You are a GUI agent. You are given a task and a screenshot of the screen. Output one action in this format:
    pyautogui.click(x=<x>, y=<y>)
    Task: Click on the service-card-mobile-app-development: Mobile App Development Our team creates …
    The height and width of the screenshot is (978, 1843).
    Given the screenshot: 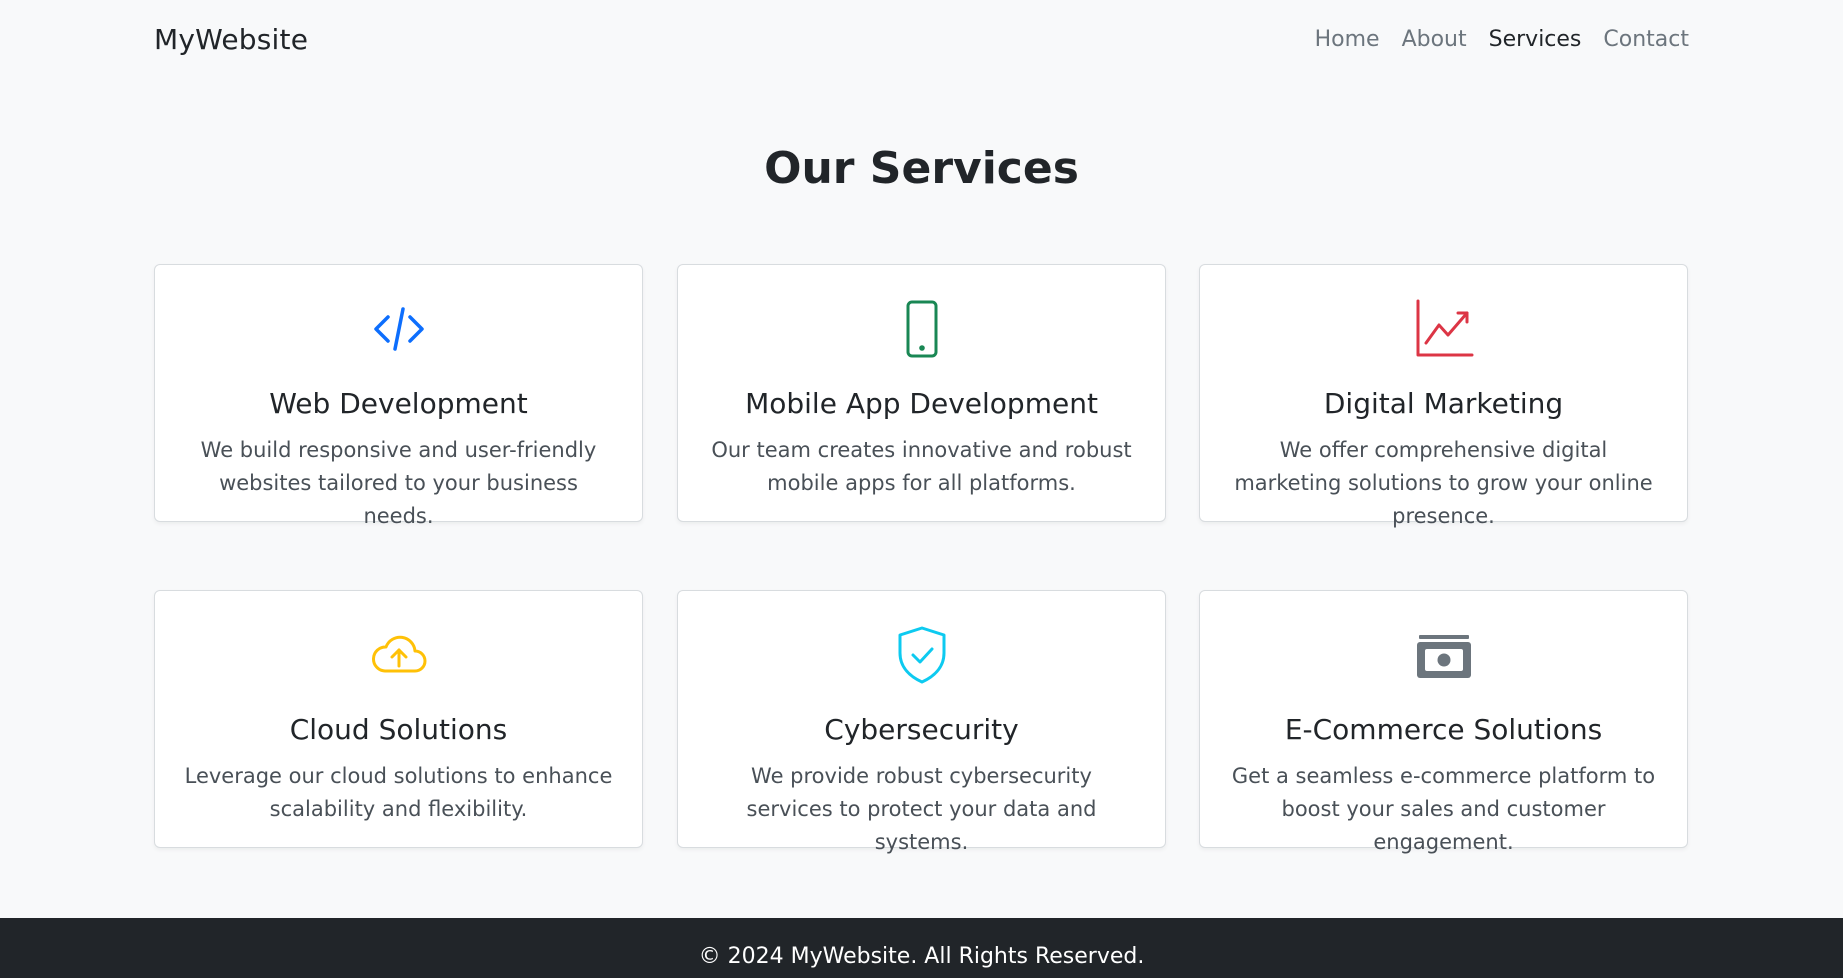 What is the action you would take?
    pyautogui.click(x=921, y=393)
    